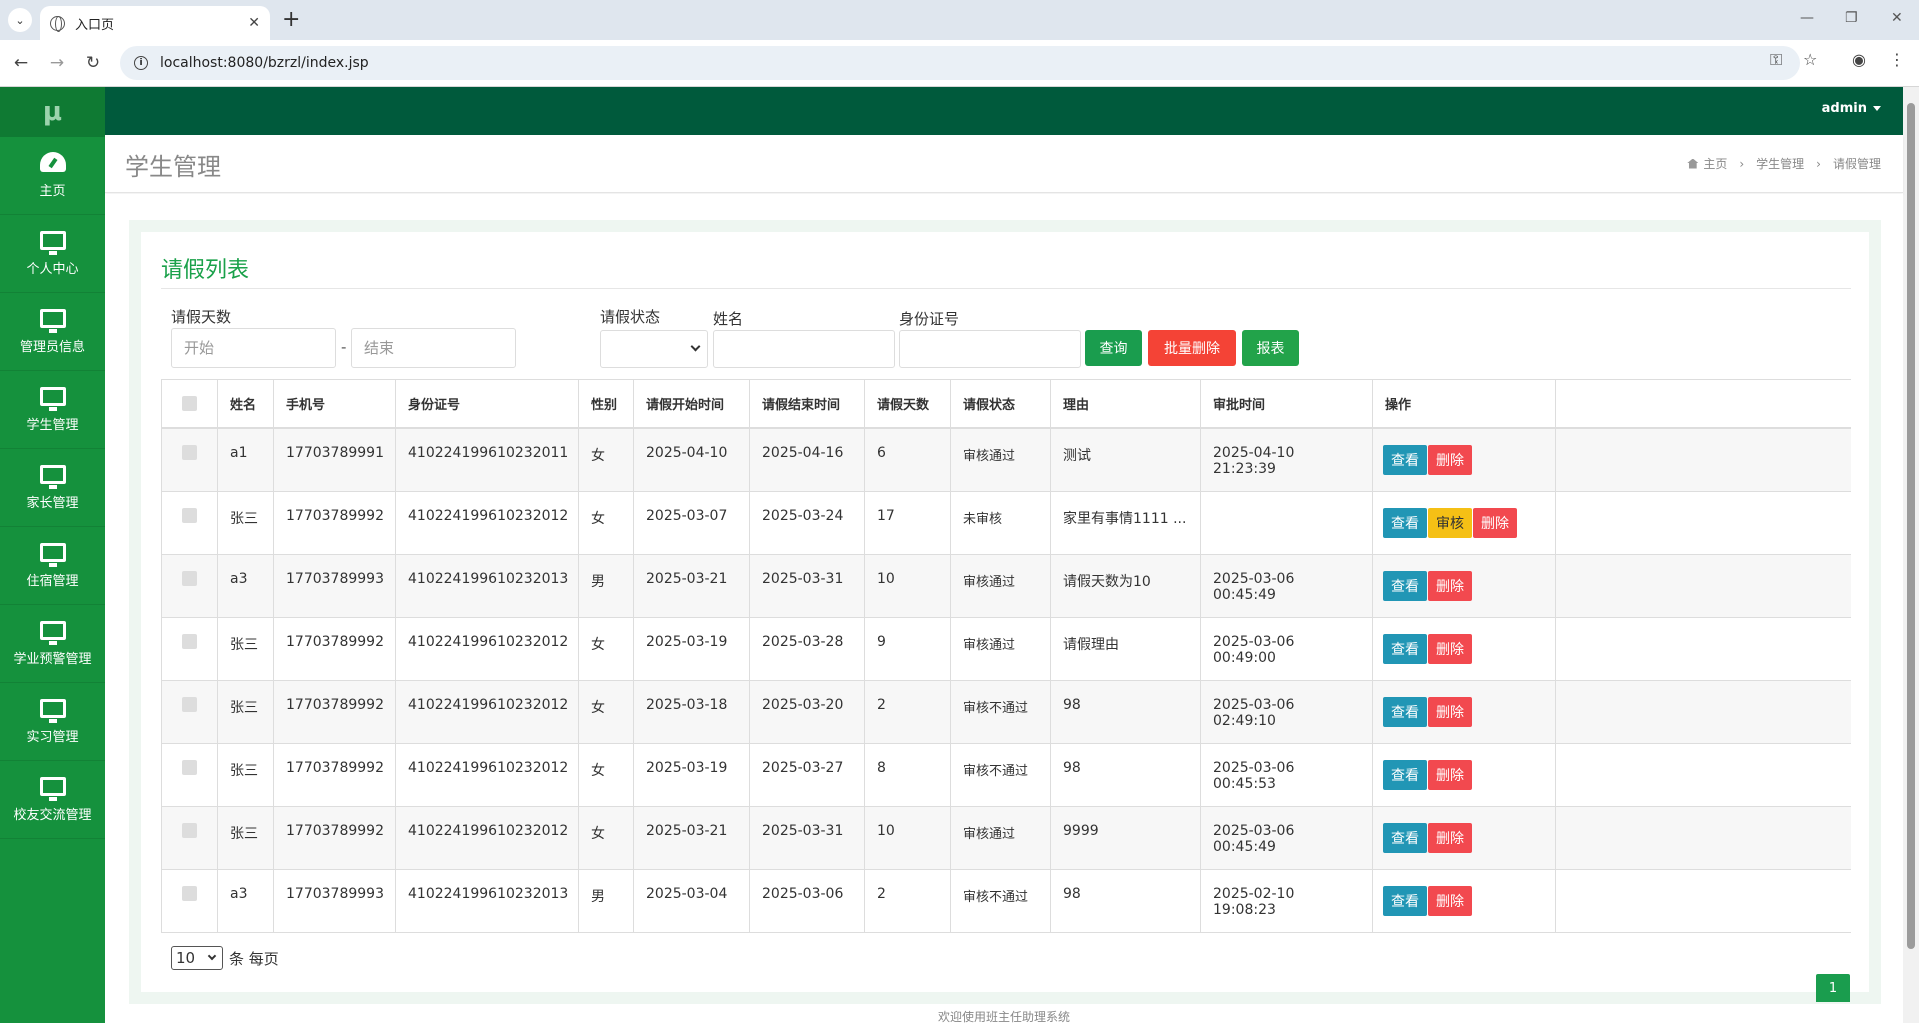 The width and height of the screenshot is (1919, 1023). Describe the element at coordinates (654, 349) in the screenshot. I see `status-select` at that location.